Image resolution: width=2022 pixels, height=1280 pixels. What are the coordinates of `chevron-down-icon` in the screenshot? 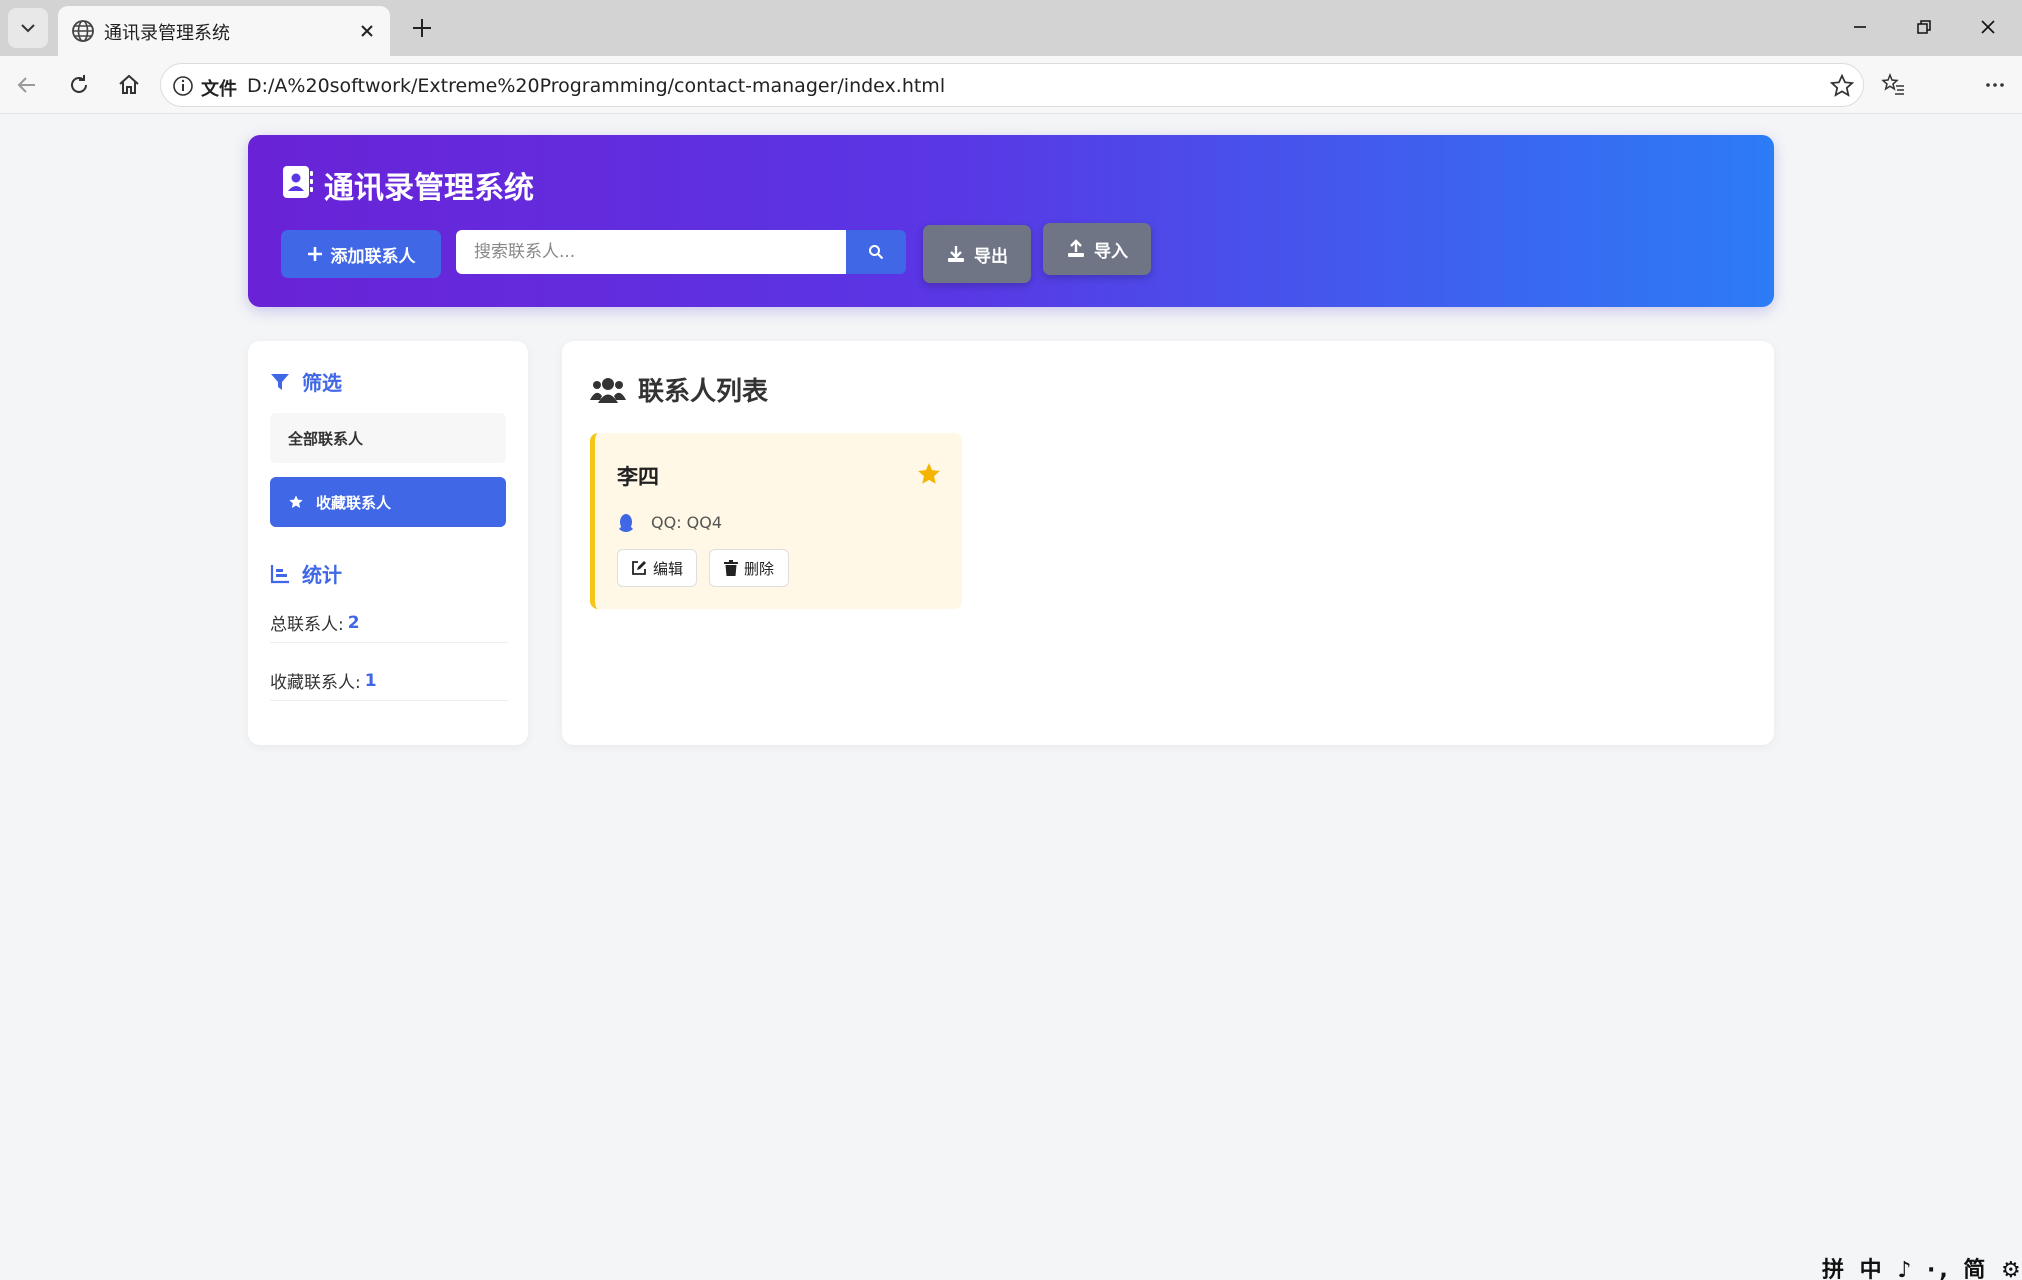 It's located at (28, 28).